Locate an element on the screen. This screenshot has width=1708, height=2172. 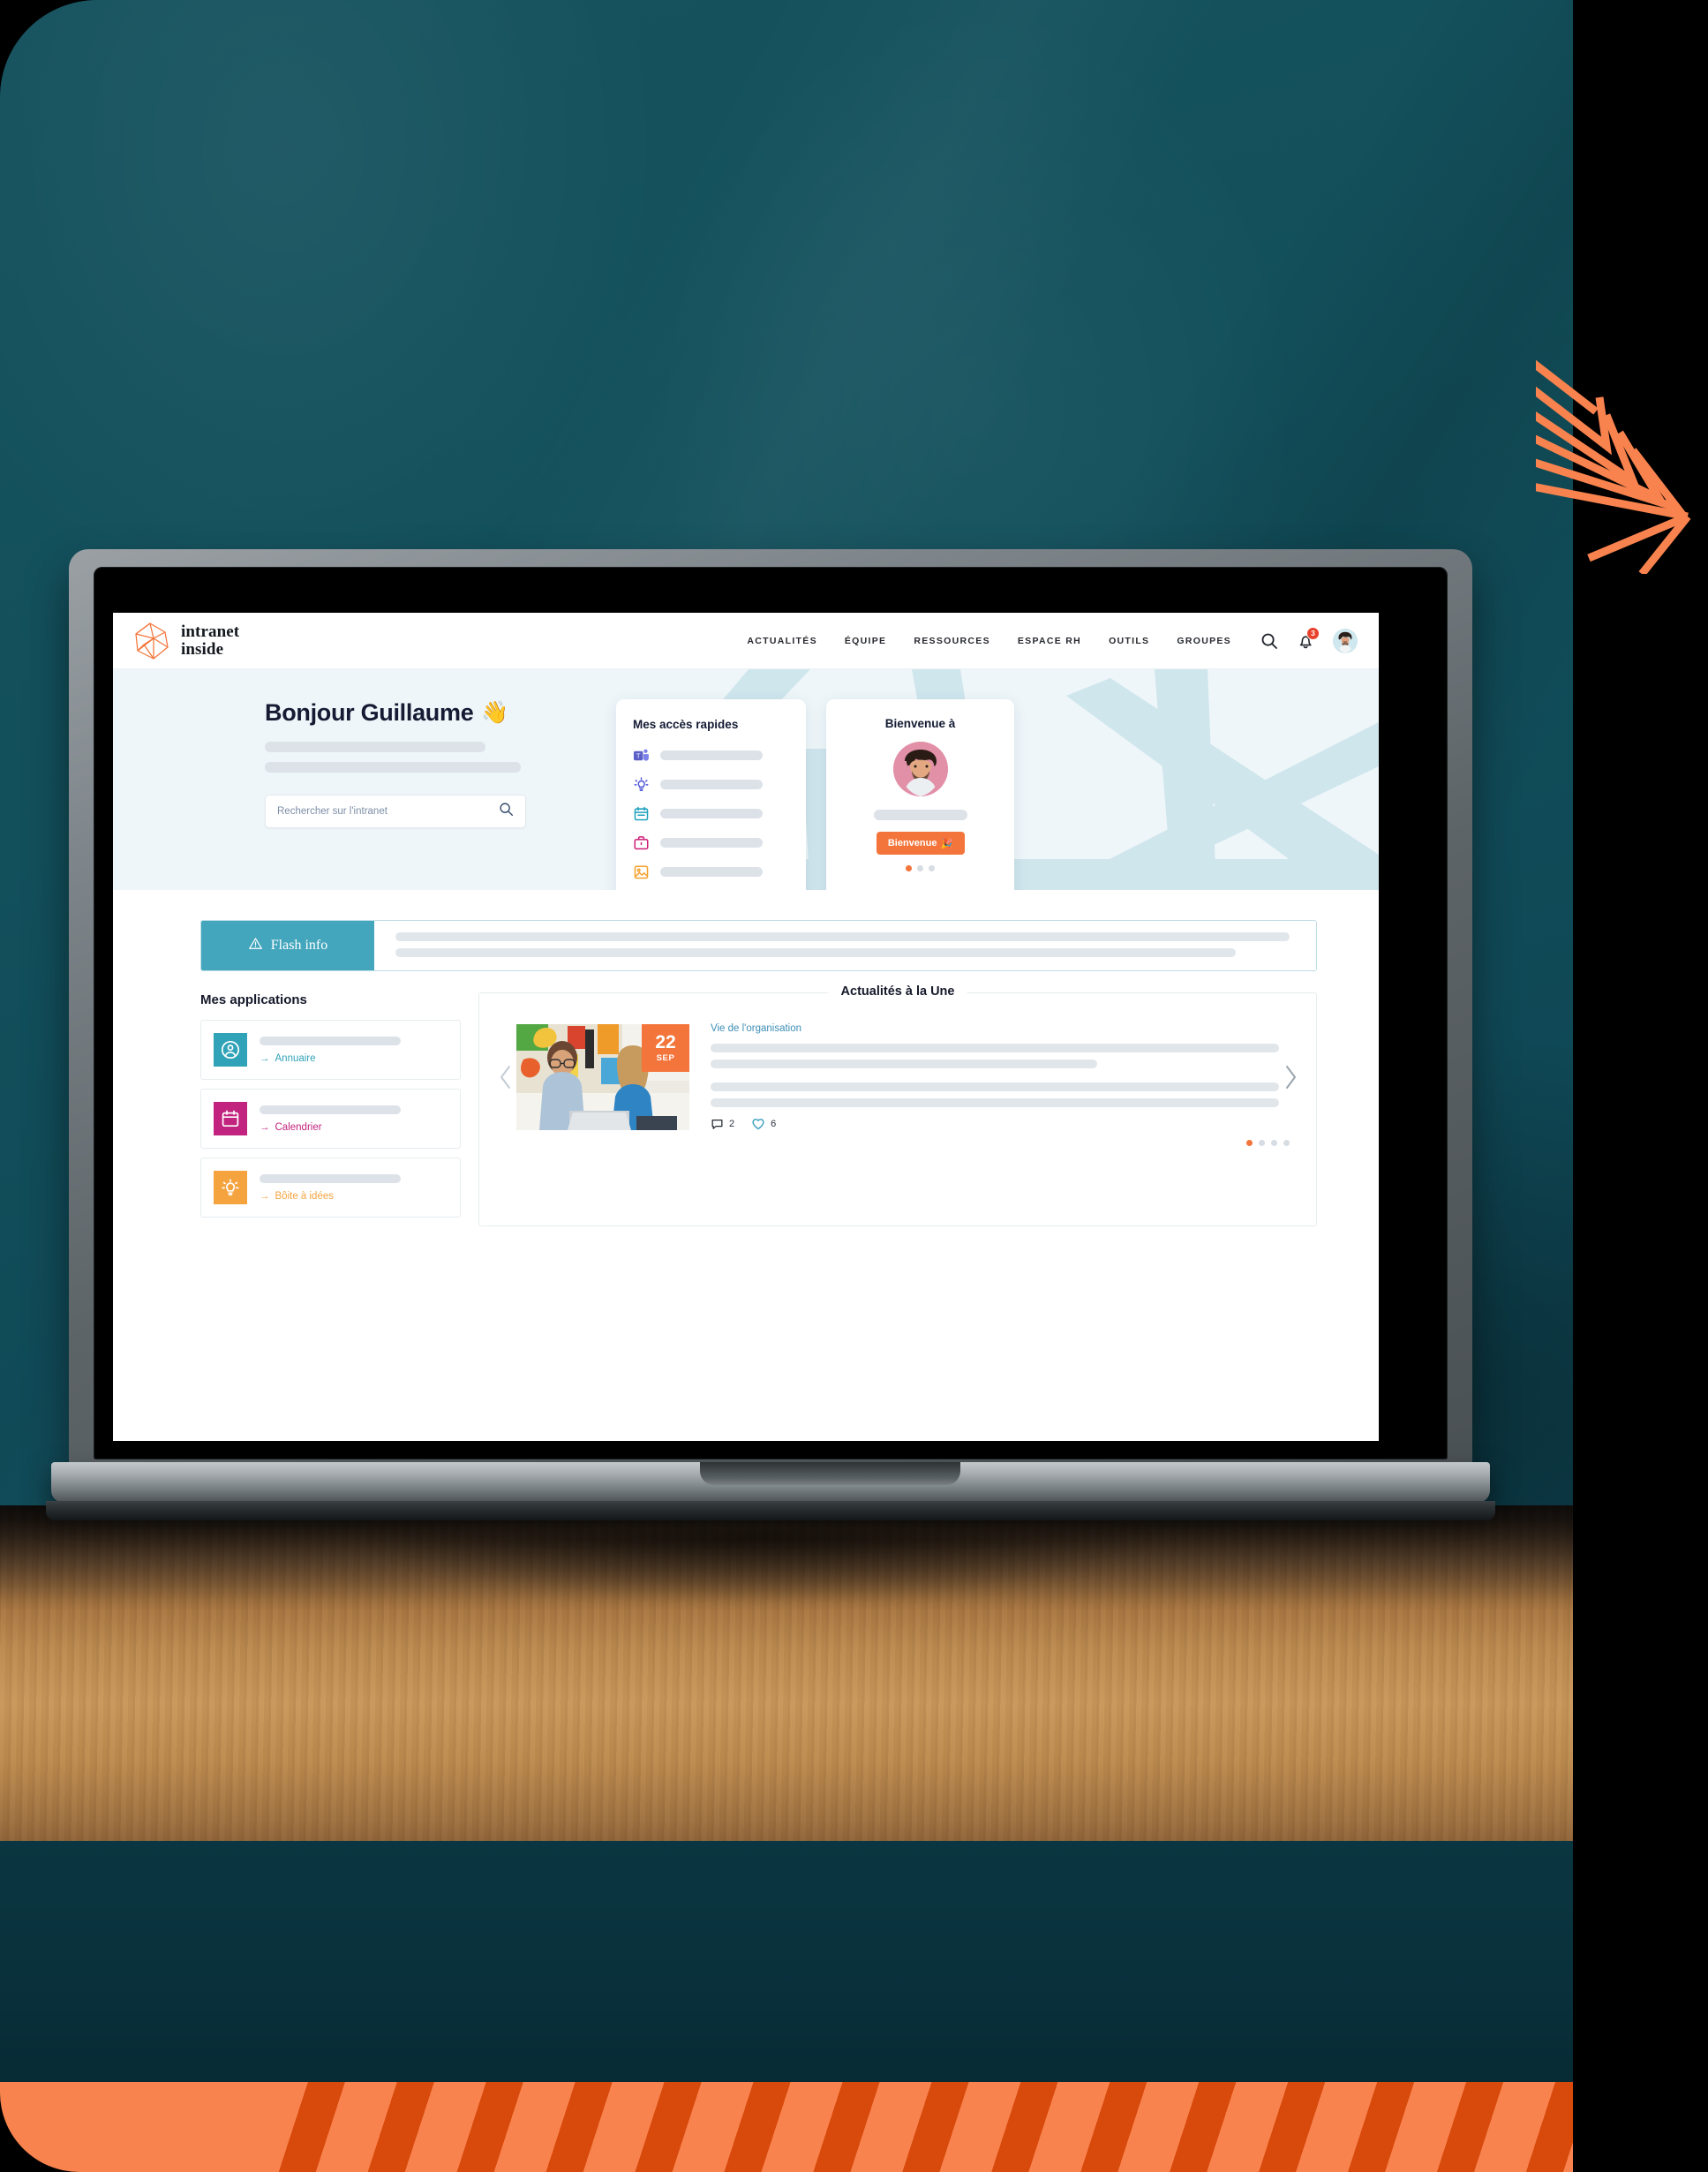
news-carousel-dots is located at coordinates (898, 1138).